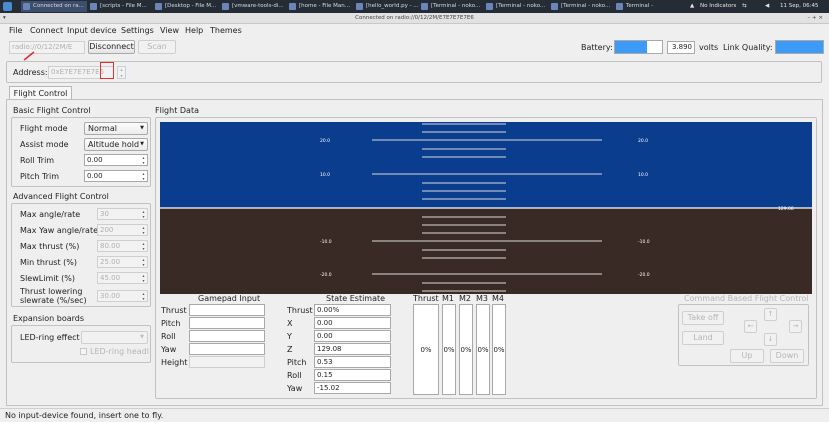 This screenshot has height=422, width=829. Describe the element at coordinates (767, 6) in the screenshot. I see `volume-icon: ◀` at that location.